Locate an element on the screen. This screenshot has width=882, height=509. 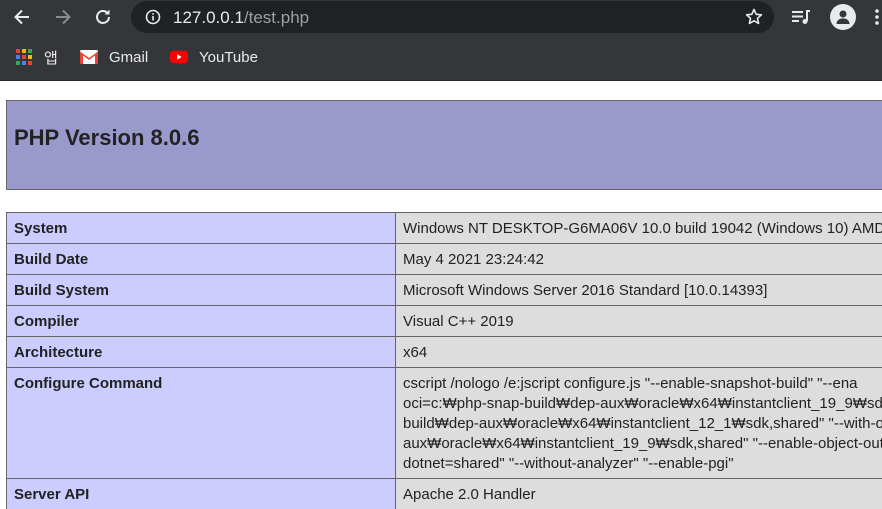
browser-menu-button is located at coordinates (877, 17).